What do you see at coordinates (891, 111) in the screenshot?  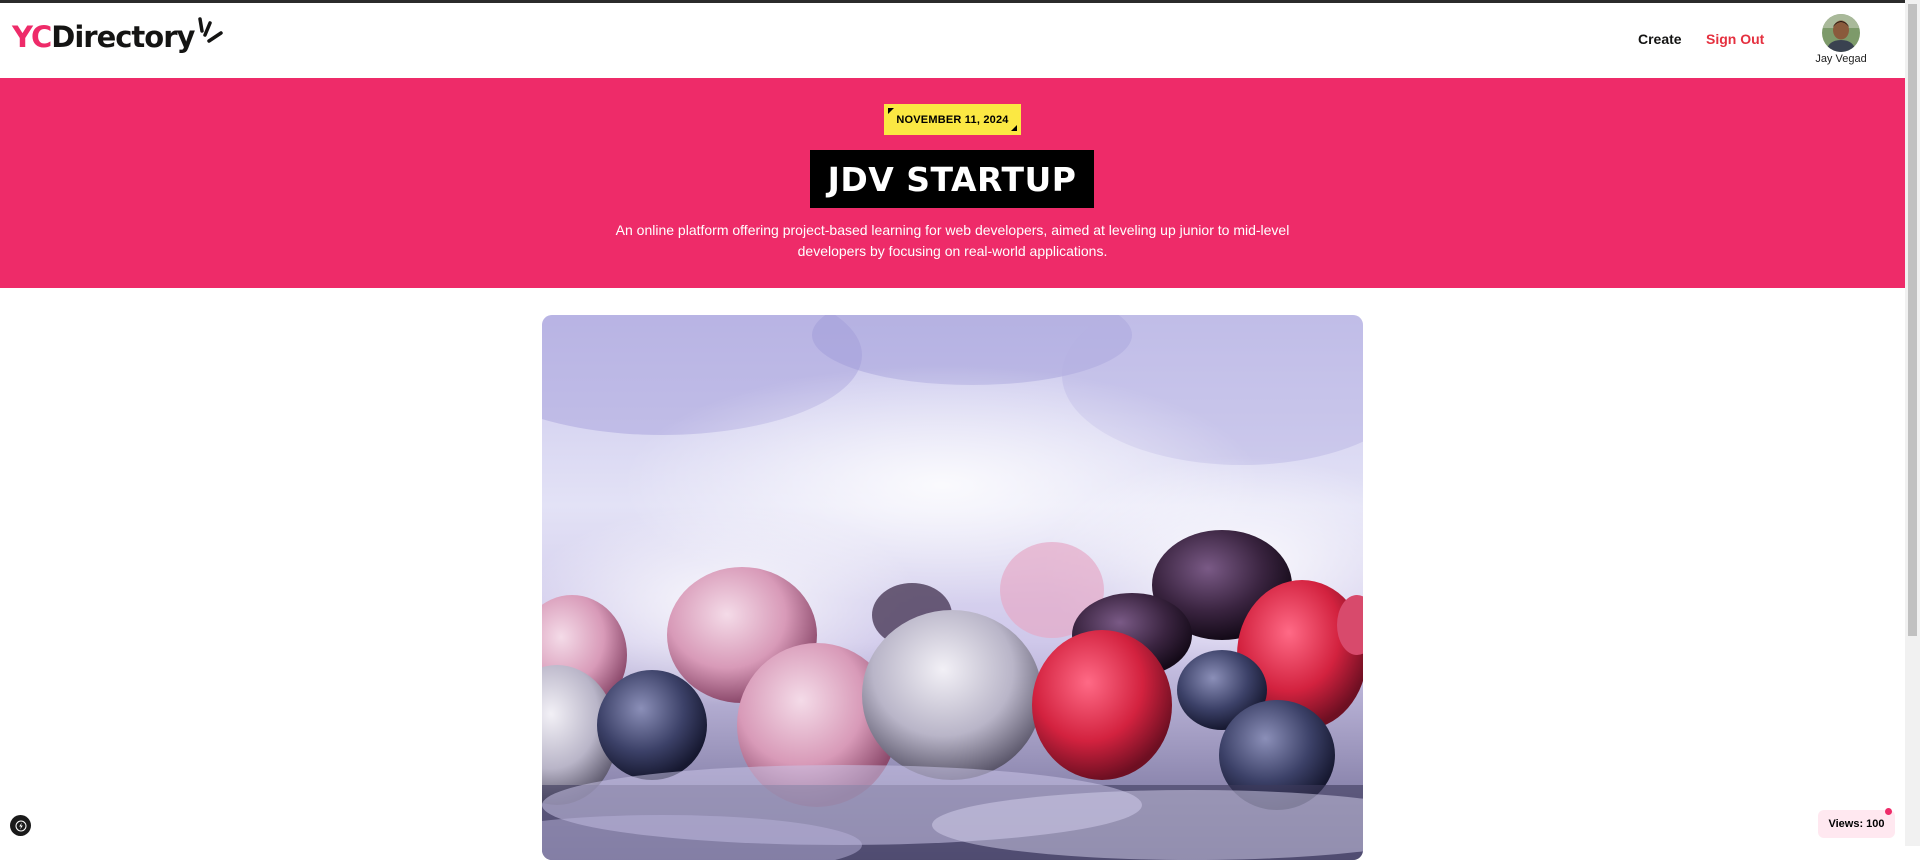 I see `tag-corner-top-left` at bounding box center [891, 111].